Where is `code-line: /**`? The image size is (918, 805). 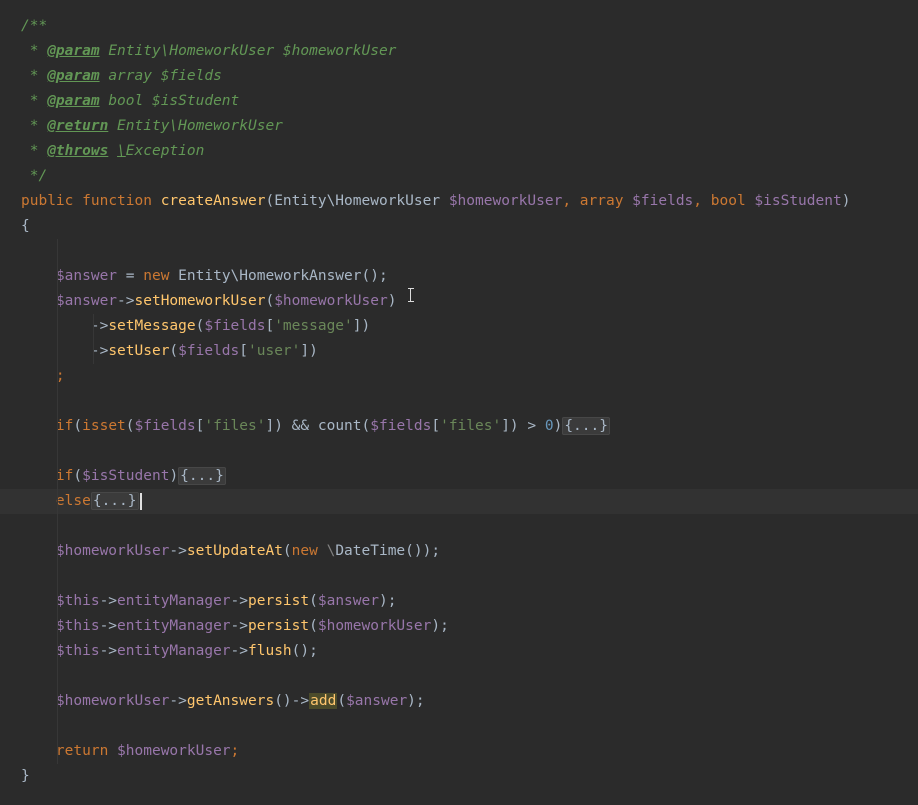
code-line: /** is located at coordinates (459, 26).